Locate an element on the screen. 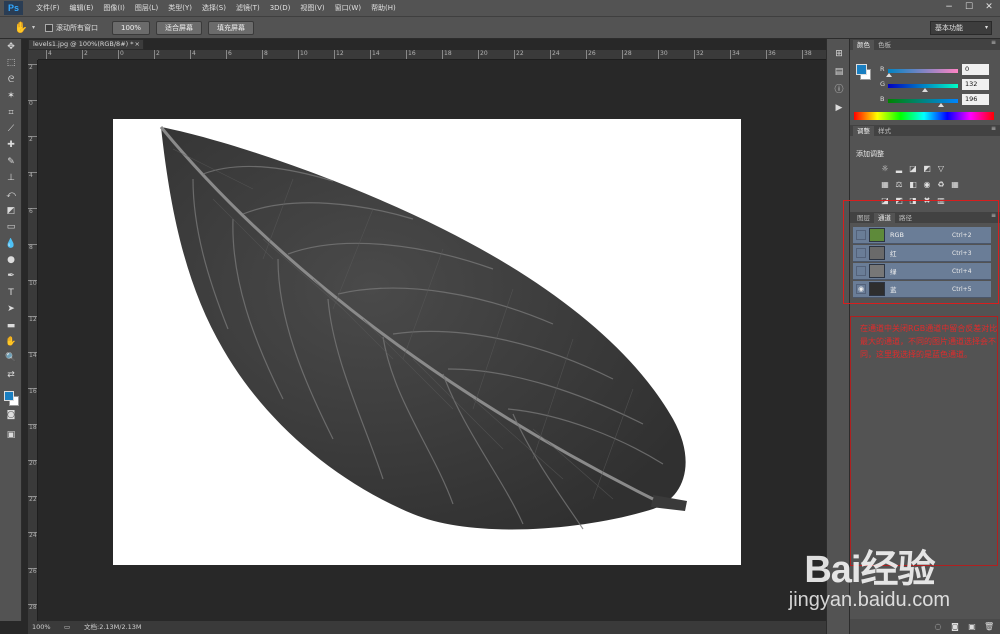  move-tool-icon: ✥ is located at coordinates (11, 47).